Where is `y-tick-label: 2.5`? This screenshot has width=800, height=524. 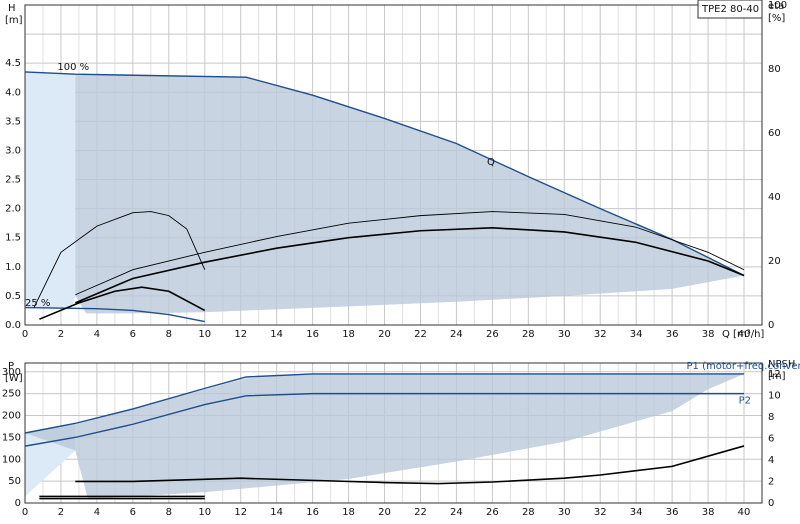
y-tick-label: 2.5 is located at coordinates (13, 180).